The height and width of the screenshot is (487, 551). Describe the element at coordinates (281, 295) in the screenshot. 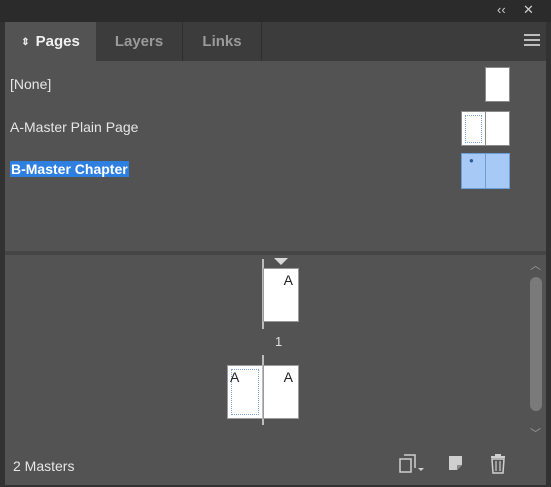

I see `page-thumbnail-1: A` at that location.